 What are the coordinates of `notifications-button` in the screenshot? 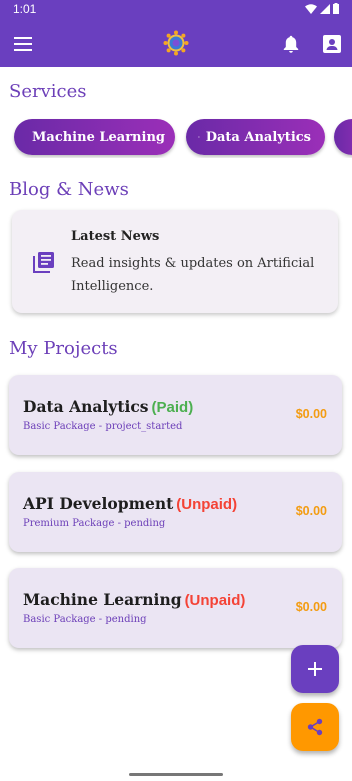 It's located at (291, 44).